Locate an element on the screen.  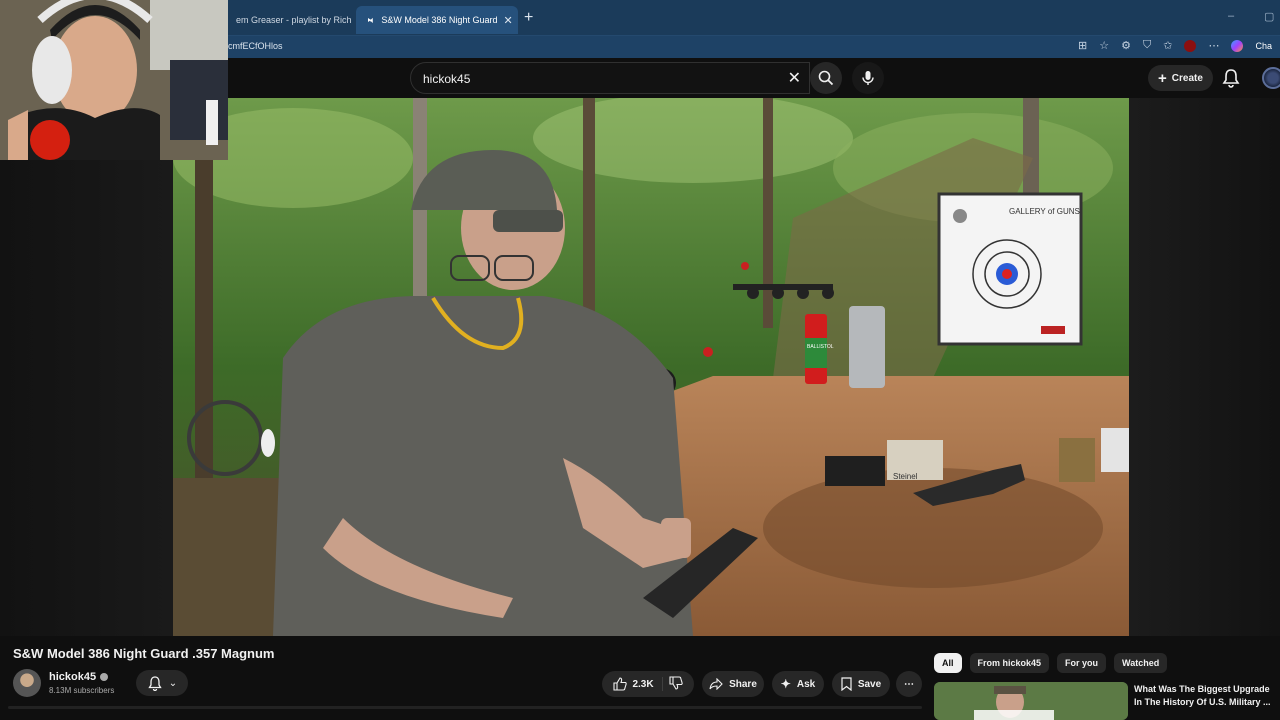
ask-label: Ask is located at coordinates (806, 684).